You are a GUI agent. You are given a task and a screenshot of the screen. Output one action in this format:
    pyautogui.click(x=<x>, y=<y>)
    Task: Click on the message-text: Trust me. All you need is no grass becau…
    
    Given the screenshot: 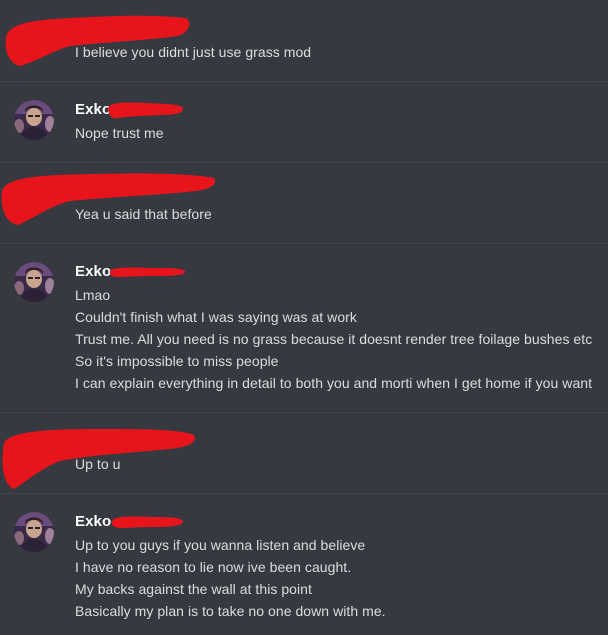 What is the action you would take?
    pyautogui.click(x=334, y=339)
    